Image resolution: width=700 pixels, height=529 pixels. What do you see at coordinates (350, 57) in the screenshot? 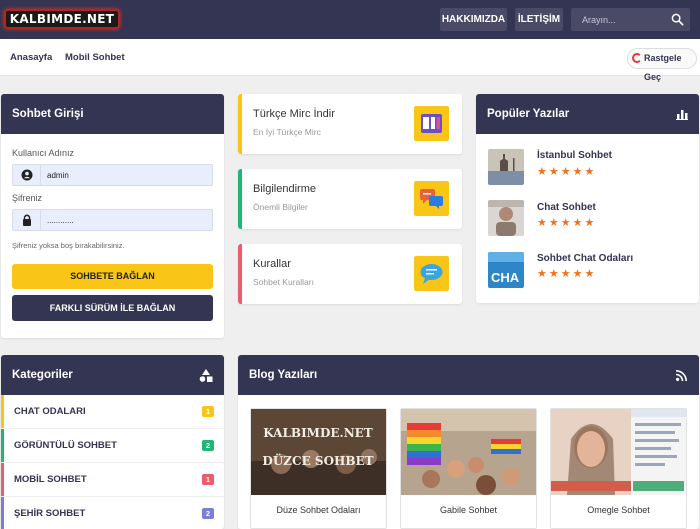
I see `sub-navbar: Anasayfa Mobil Sohbet` at bounding box center [350, 57].